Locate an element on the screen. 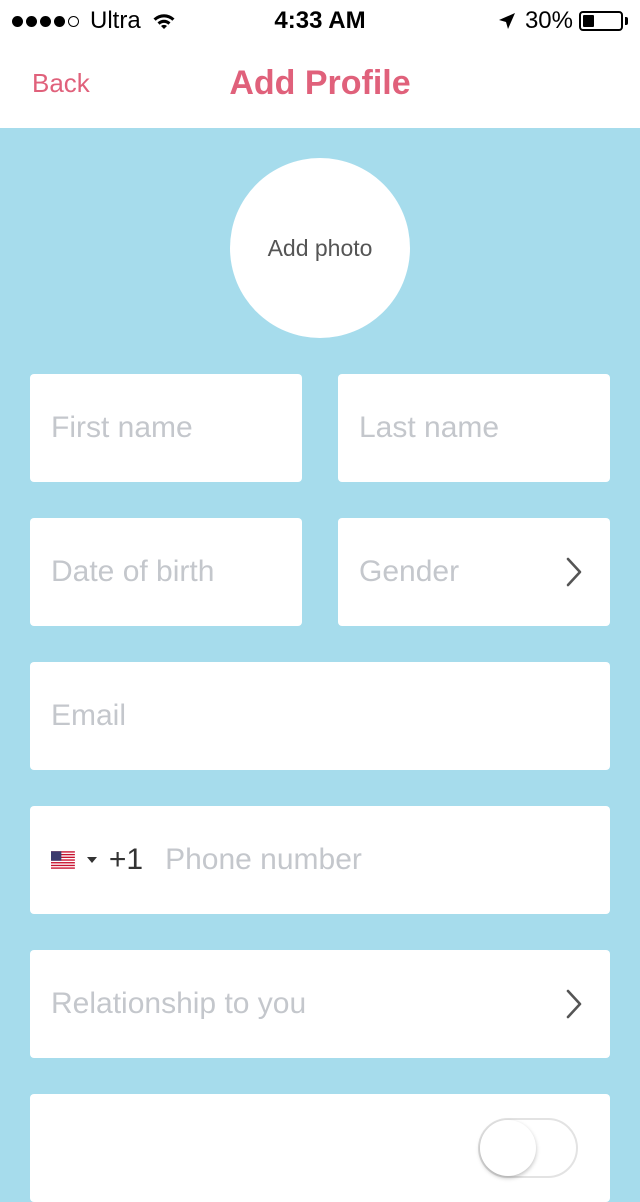 The height and width of the screenshot is (1202, 640). battery-icon is located at coordinates (601, 21).